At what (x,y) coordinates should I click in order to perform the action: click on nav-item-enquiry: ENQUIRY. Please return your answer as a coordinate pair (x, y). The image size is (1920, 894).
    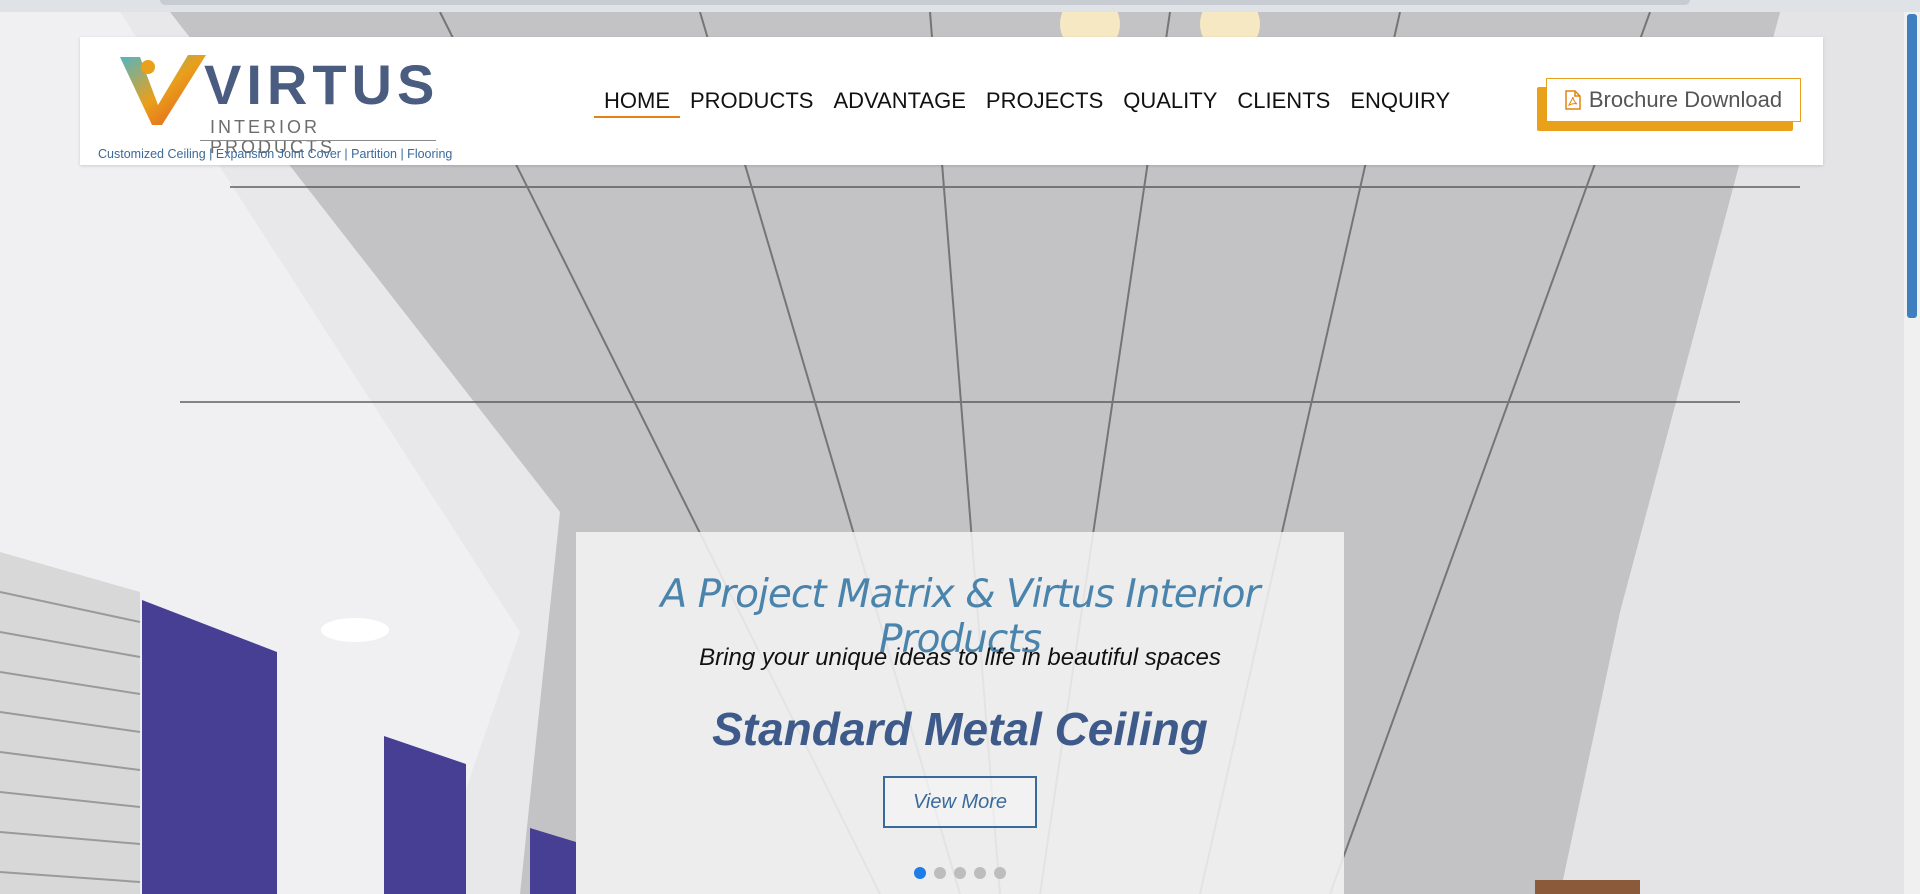
    Looking at the image, I should click on (1400, 102).